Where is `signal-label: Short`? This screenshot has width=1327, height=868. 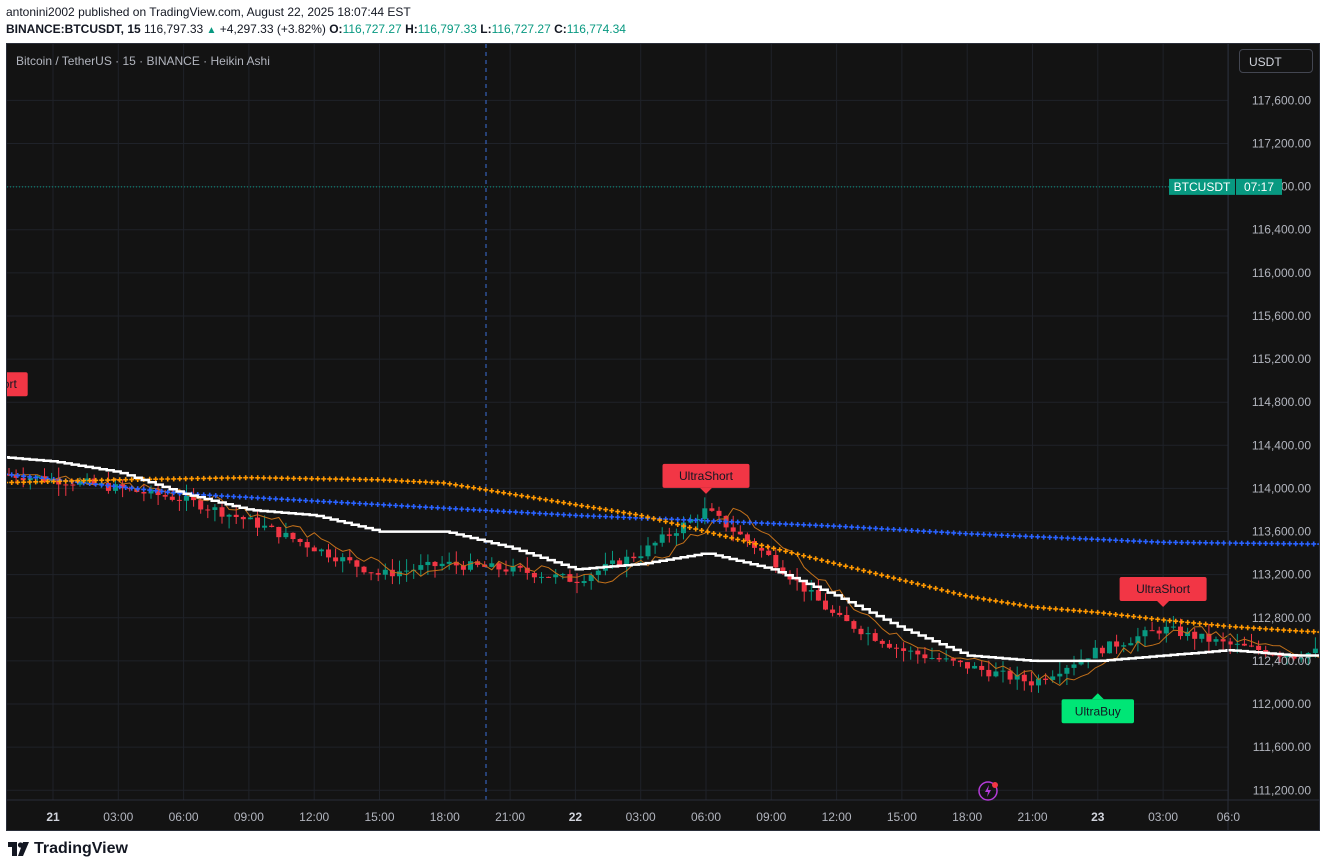 signal-label: Short is located at coordinates (12, 384).